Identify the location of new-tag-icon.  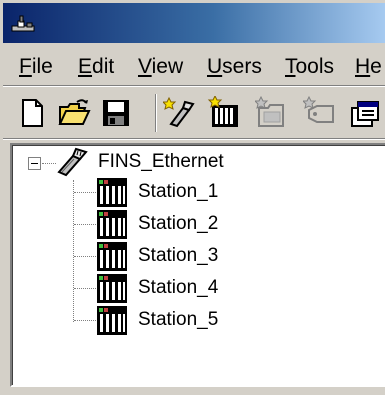
(320, 113).